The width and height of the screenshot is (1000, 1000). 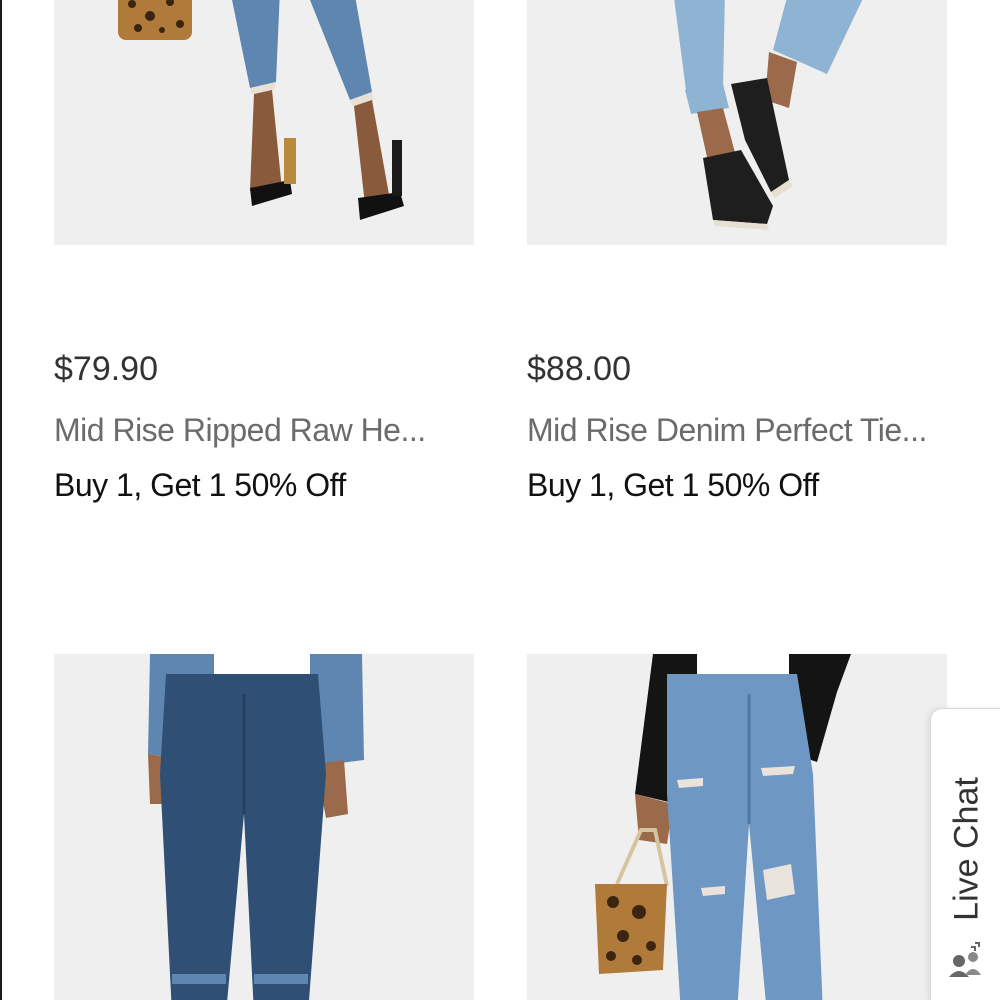 I want to click on product-price: $88.00, so click(x=579, y=369).